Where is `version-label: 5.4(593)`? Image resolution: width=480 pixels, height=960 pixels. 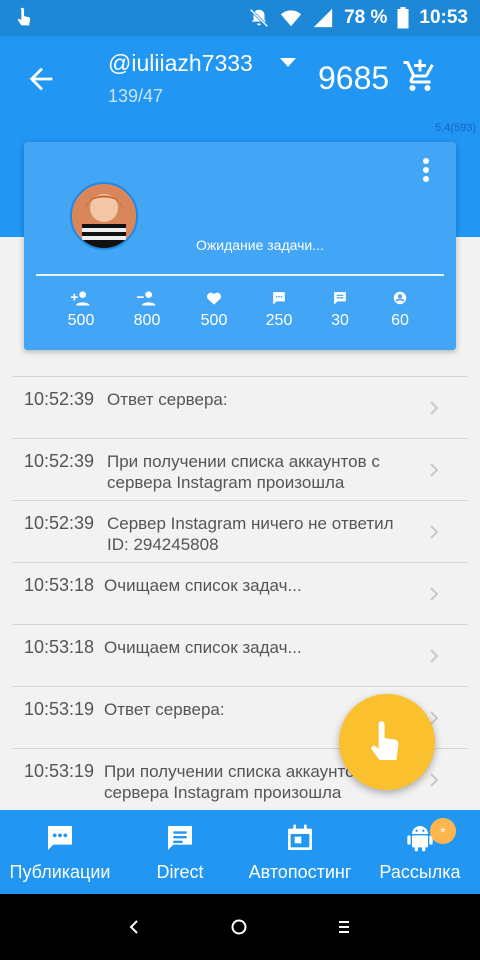 version-label: 5.4(593) is located at coordinates (455, 128).